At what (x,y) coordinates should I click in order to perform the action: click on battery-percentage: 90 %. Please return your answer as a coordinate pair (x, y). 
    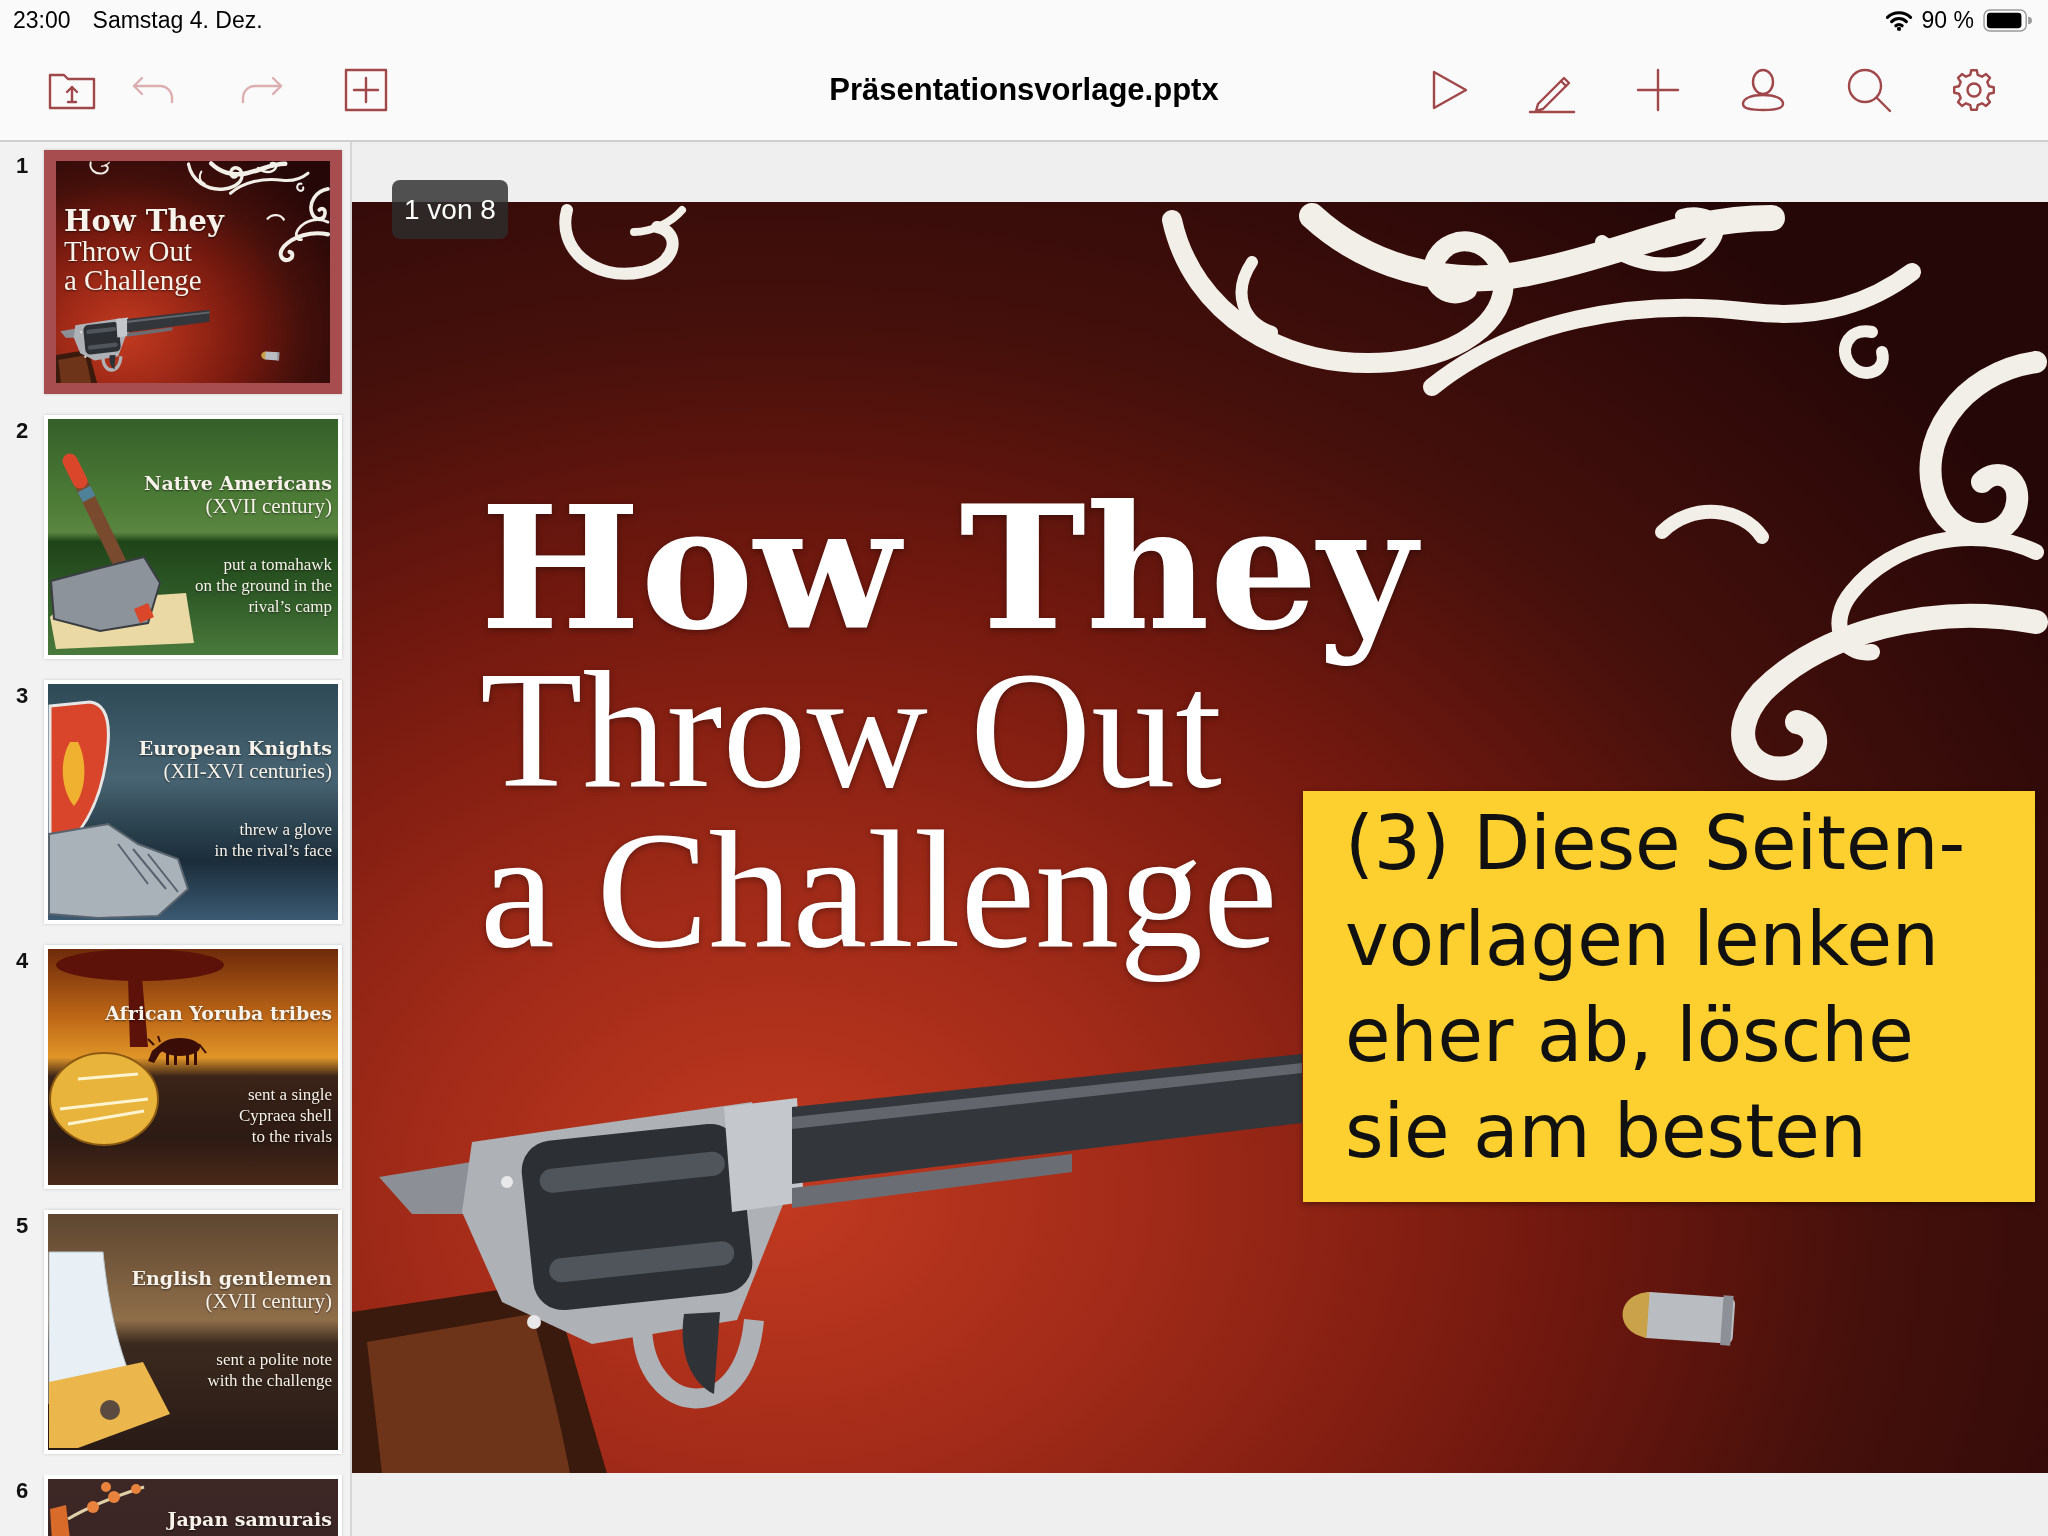
    Looking at the image, I should click on (1947, 20).